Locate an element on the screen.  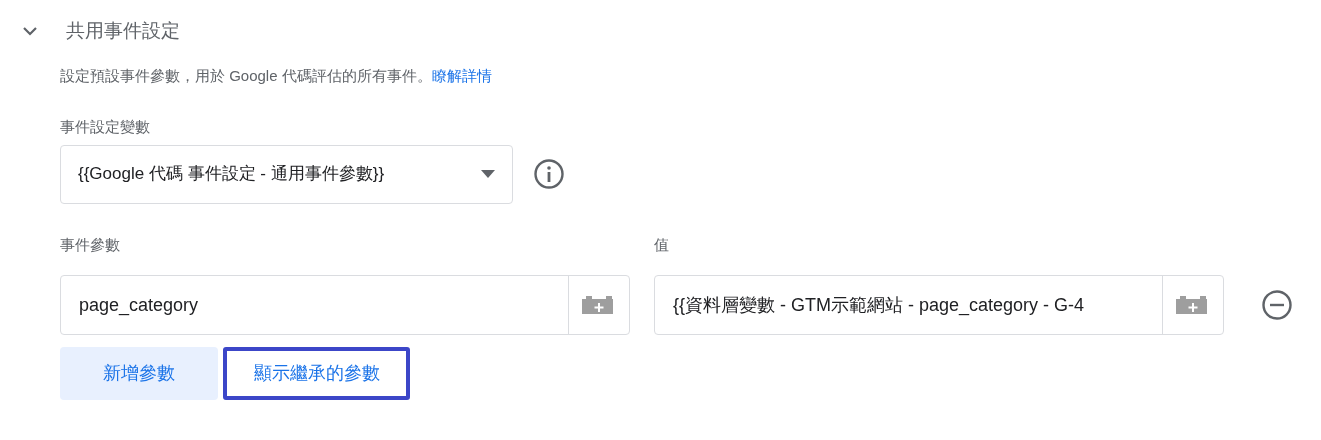
learn-more-link: 瞭解詳情 is located at coordinates (461, 75).